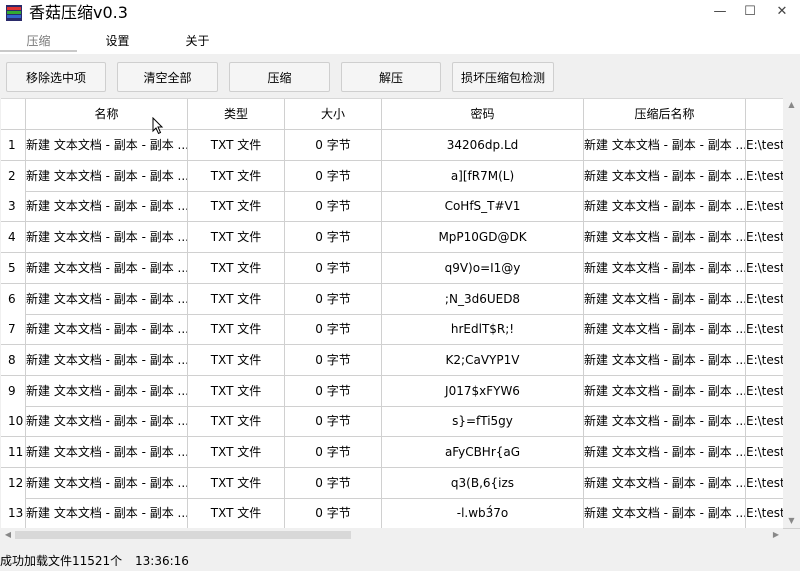  I want to click on cell-password: CoHfS_T#V1, so click(483, 207).